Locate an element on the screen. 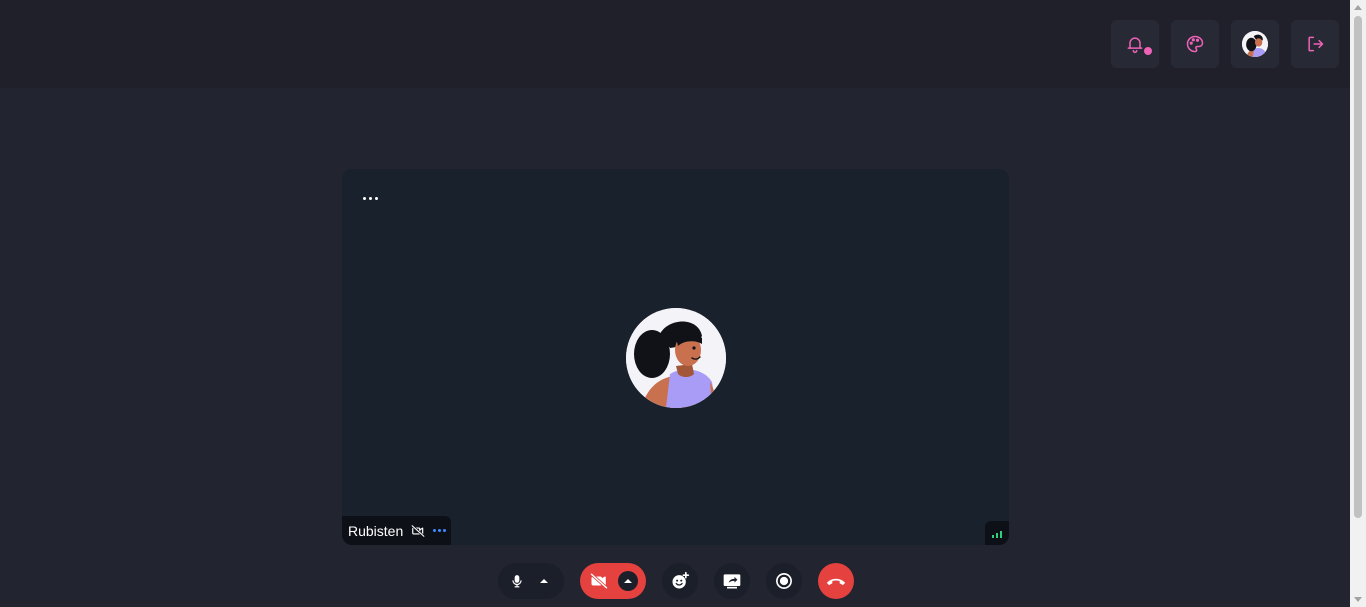 This screenshot has width=1366, height=607. camera-control is located at coordinates (613, 581).